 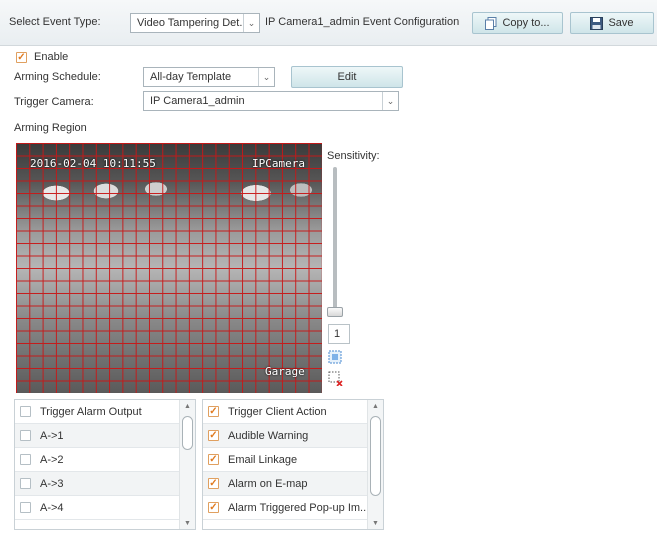 What do you see at coordinates (268, 435) in the screenshot?
I see `list-item-label: Audible Warning` at bounding box center [268, 435].